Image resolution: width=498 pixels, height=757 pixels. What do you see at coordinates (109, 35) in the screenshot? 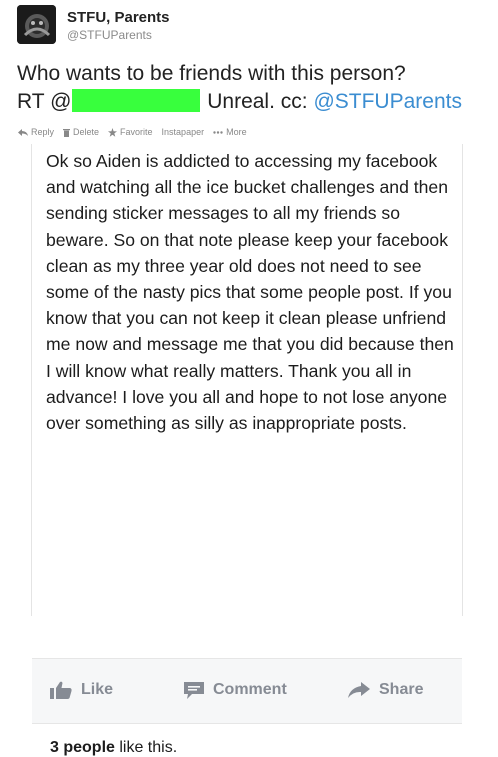
I see `account-handle: @STFUParents` at bounding box center [109, 35].